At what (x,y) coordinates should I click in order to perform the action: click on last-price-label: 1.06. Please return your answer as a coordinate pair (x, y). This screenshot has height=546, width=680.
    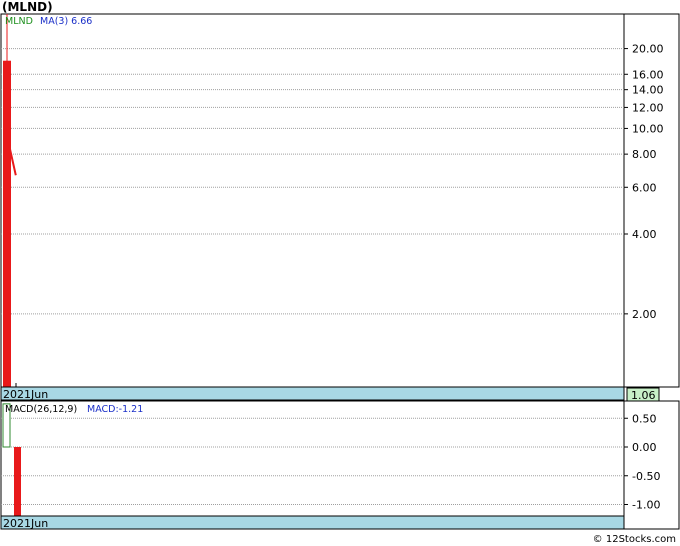
    Looking at the image, I should click on (643, 395).